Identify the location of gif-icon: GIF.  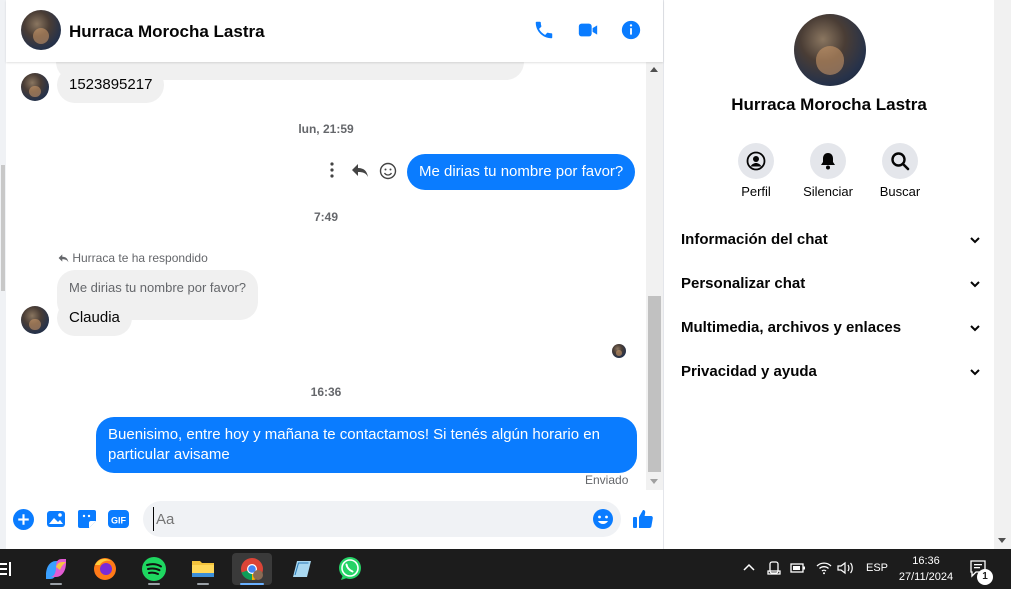
(119, 520).